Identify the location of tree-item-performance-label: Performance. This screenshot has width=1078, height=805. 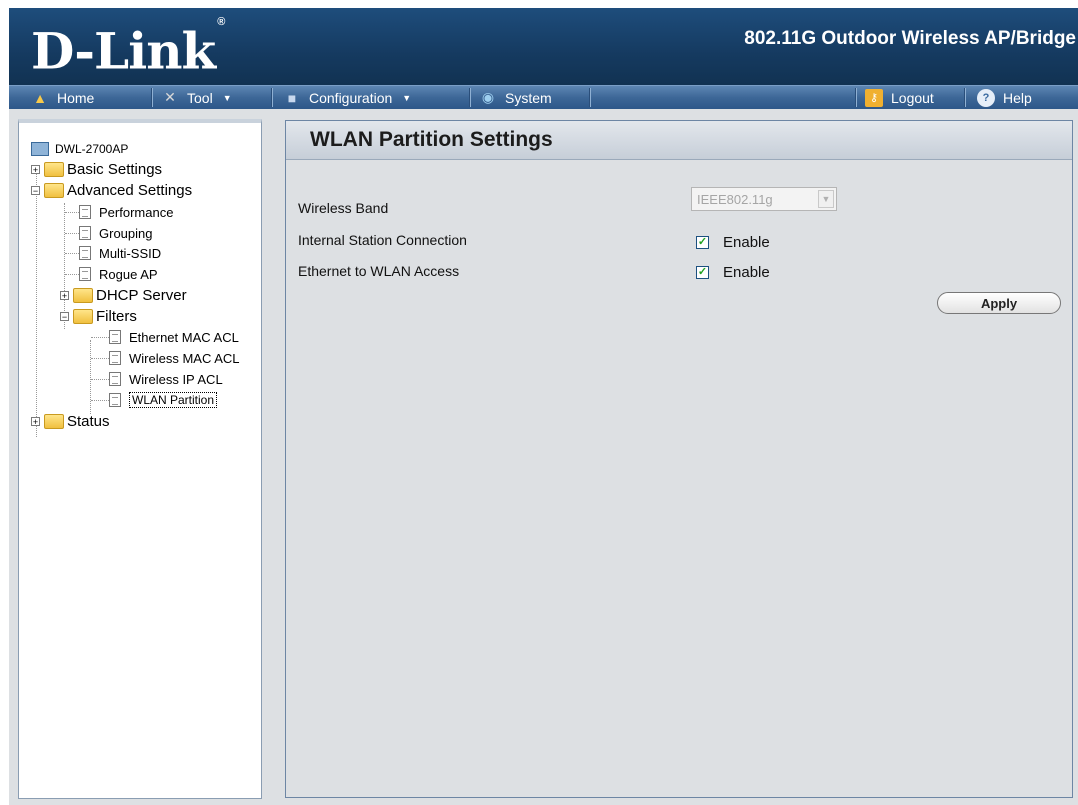
(136, 212).